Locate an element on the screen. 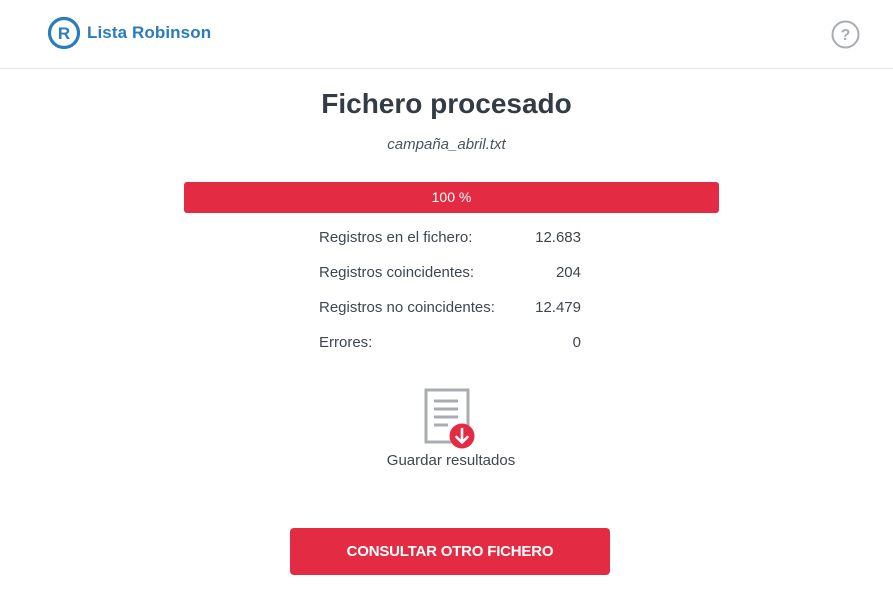 This screenshot has height=591, width=893. stat-row-total: Registros en el fichero: 12.683 is located at coordinates (450, 243).